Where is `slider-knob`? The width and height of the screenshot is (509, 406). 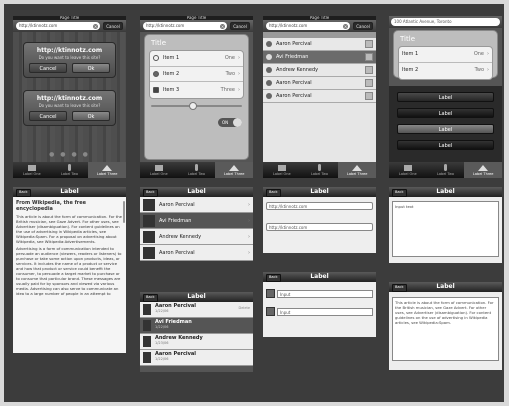 slider-knob is located at coordinates (193, 106).